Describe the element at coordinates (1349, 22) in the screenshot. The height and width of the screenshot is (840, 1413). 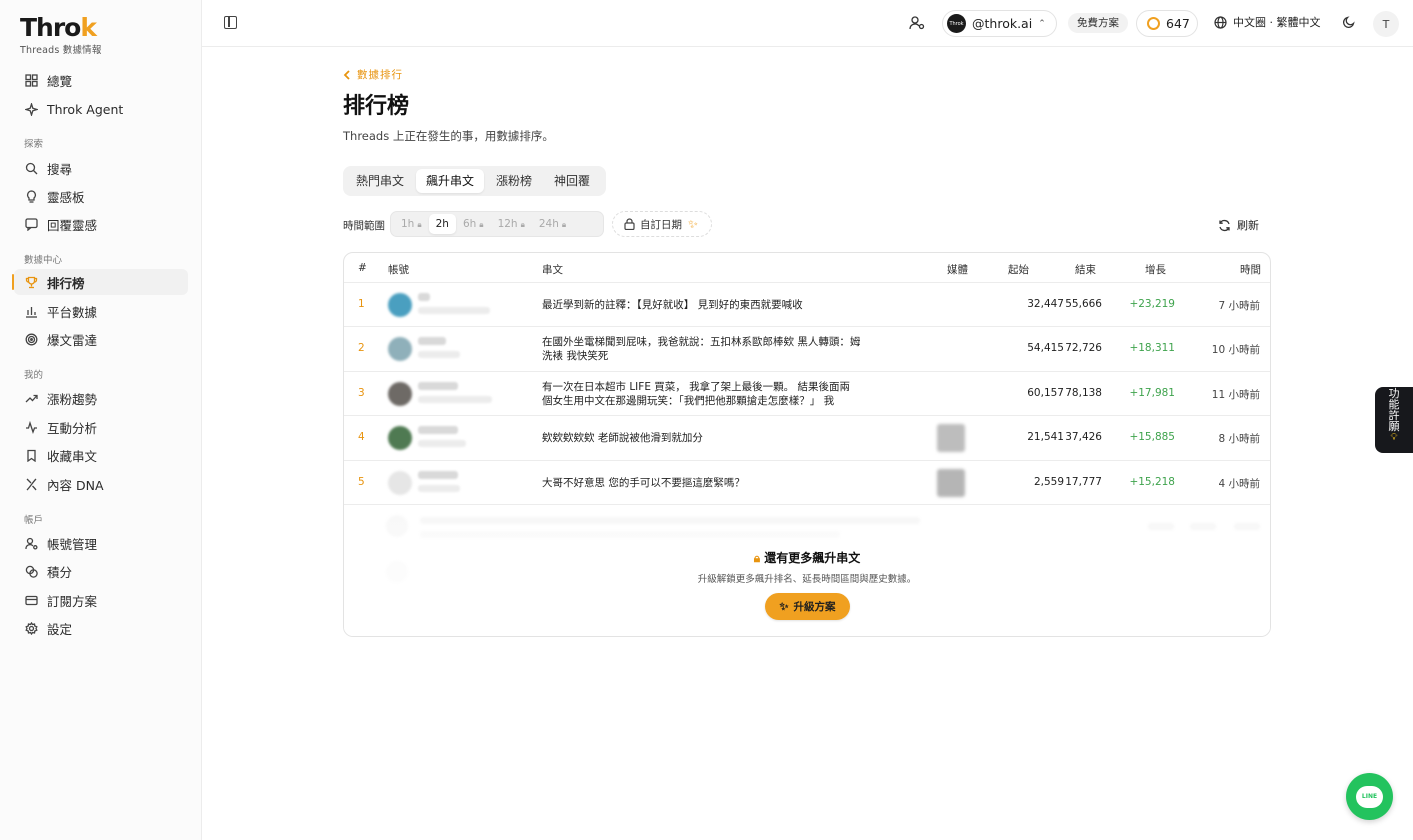
I see `moon-icon` at that location.